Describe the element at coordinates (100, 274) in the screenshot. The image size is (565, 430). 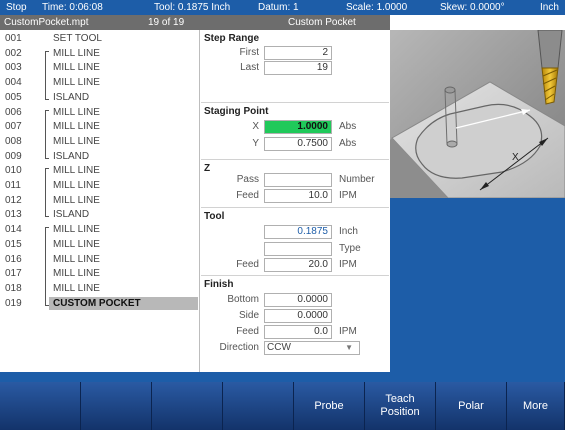
I see `list-item: 017 MILL LINE` at that location.